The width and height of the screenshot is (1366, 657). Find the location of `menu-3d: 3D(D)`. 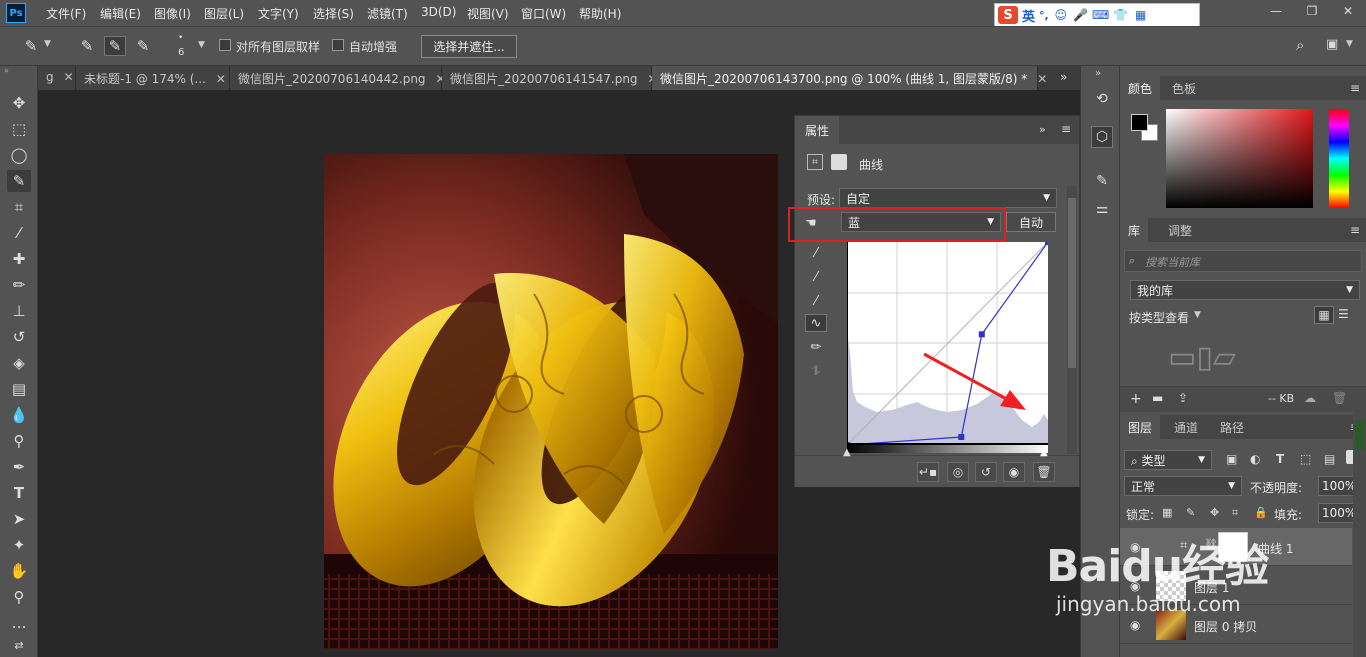

menu-3d: 3D(D) is located at coordinates (438, 12).